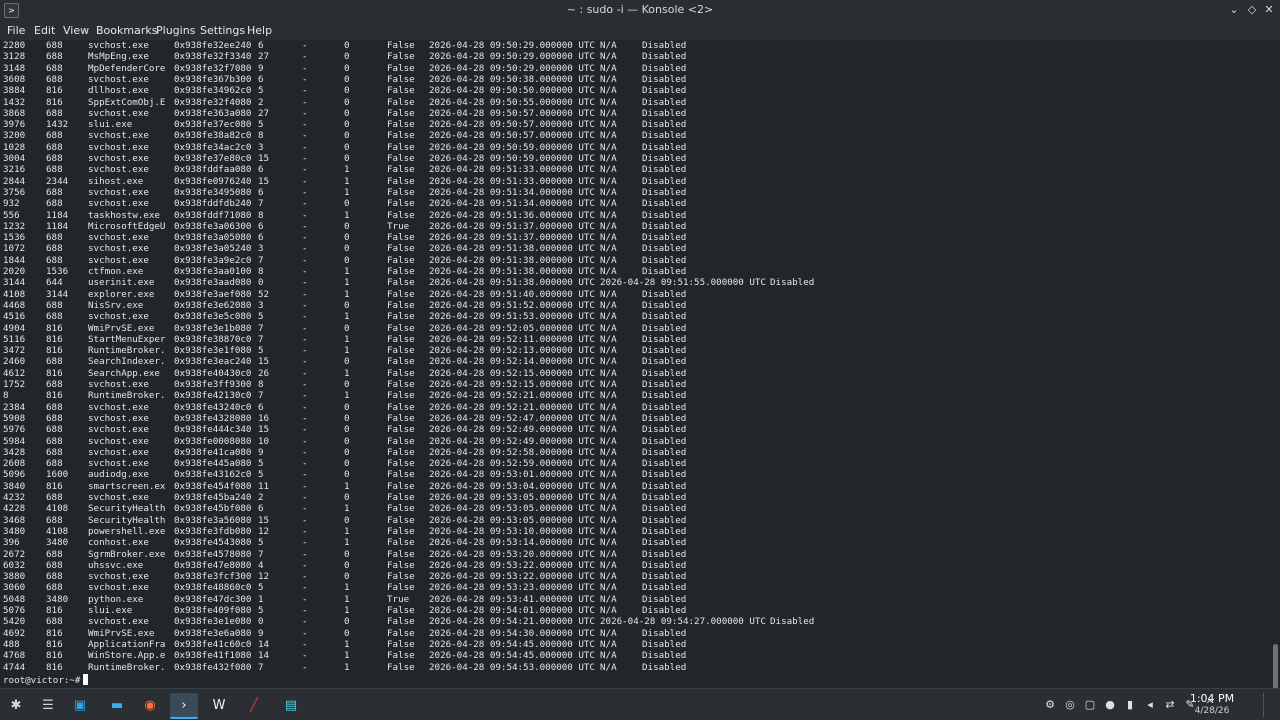 The width and height of the screenshot is (1280, 720). I want to click on connections-tray-icon: ⇄, so click(1170, 704).